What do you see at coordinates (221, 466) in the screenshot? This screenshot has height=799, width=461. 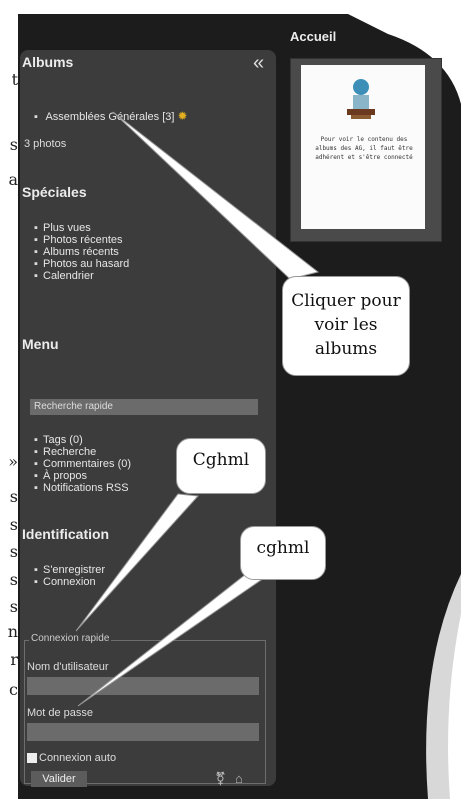 I see `username-callout: Cghml` at bounding box center [221, 466].